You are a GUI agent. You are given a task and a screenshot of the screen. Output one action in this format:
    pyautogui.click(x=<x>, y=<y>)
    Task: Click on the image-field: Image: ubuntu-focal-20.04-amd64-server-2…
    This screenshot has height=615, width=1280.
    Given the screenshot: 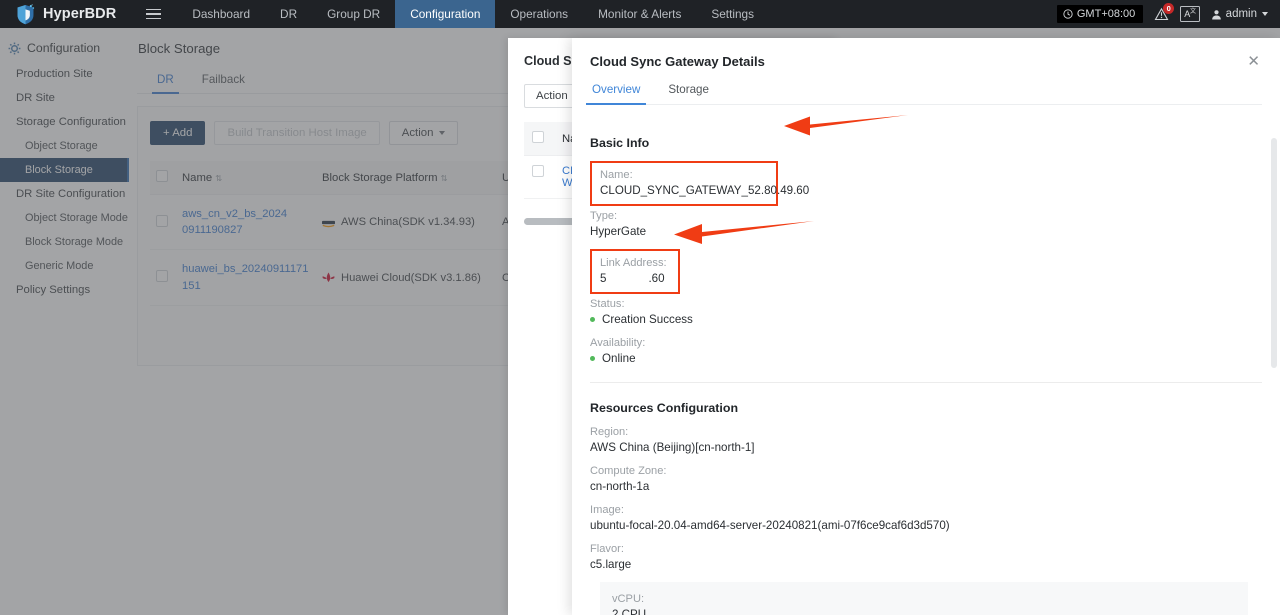 What is the action you would take?
    pyautogui.click(x=926, y=518)
    